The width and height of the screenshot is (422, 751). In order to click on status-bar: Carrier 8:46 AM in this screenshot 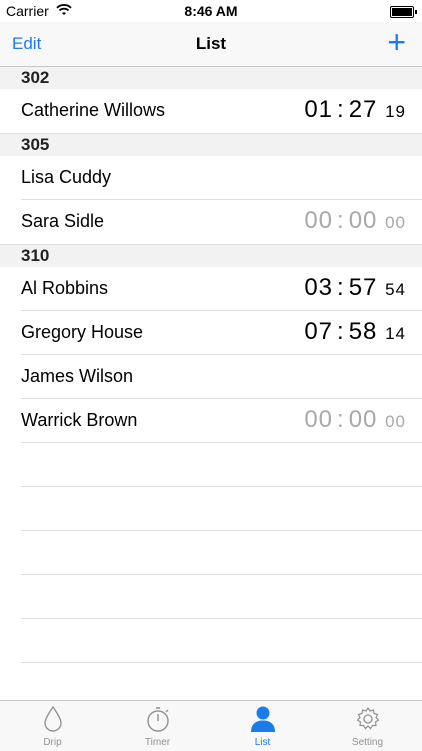, I will do `click(211, 11)`.